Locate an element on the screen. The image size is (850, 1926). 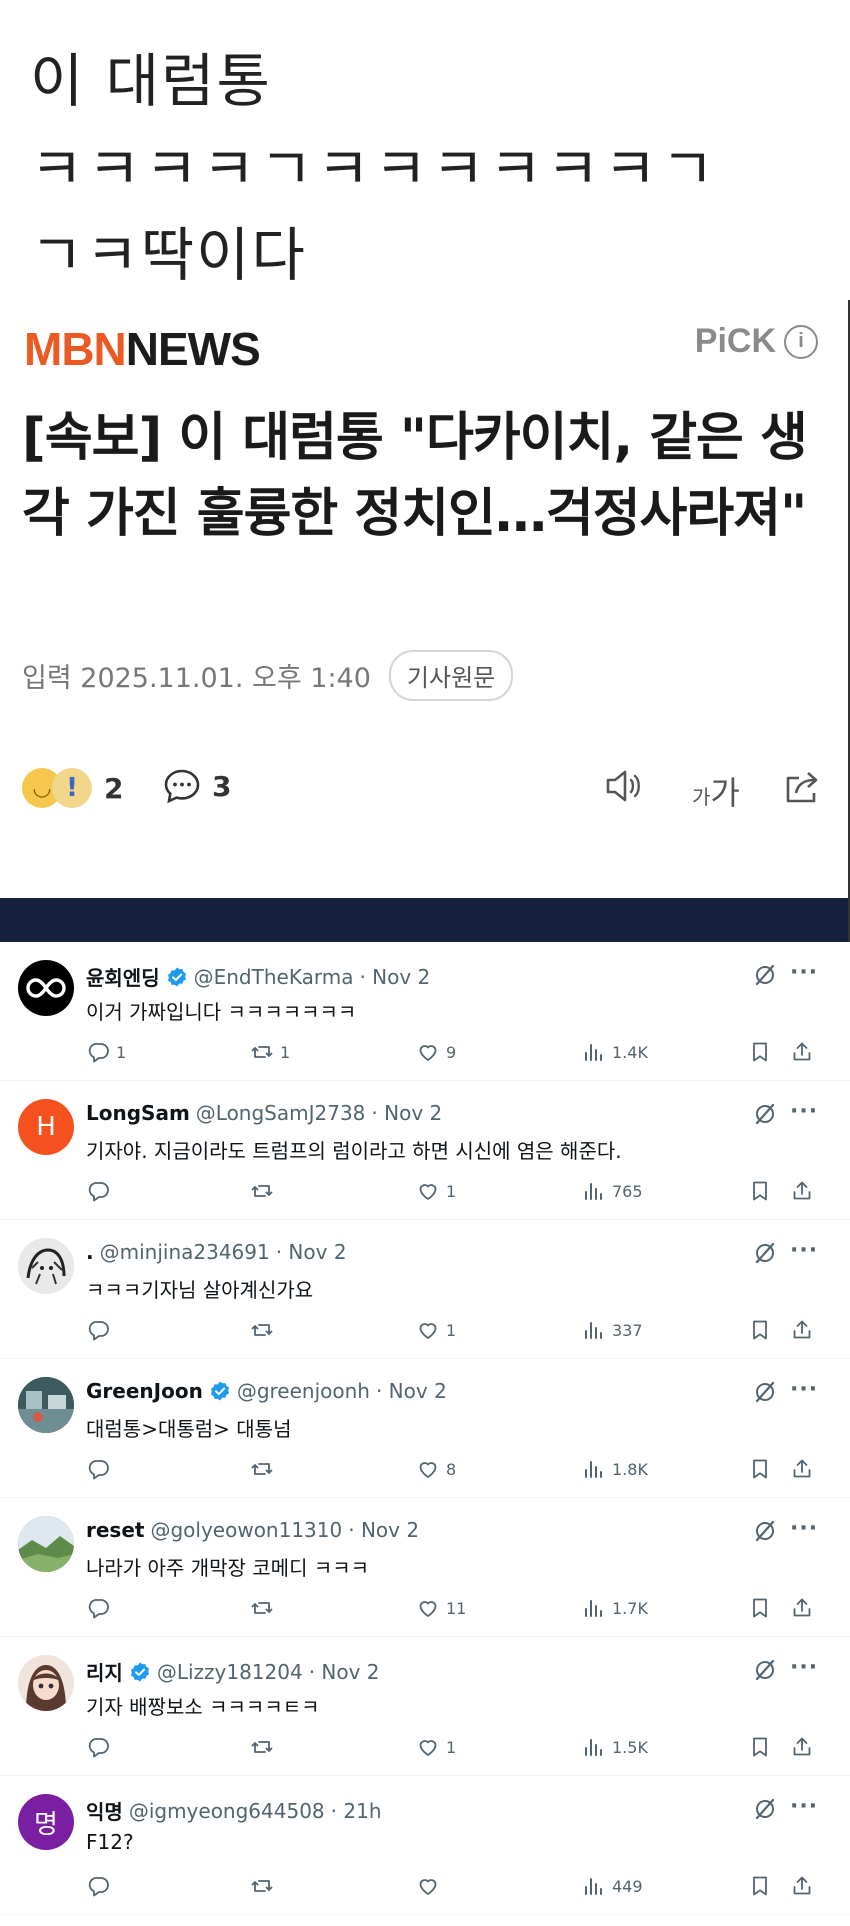
original-article-button: 기사원문 is located at coordinates (451, 675).